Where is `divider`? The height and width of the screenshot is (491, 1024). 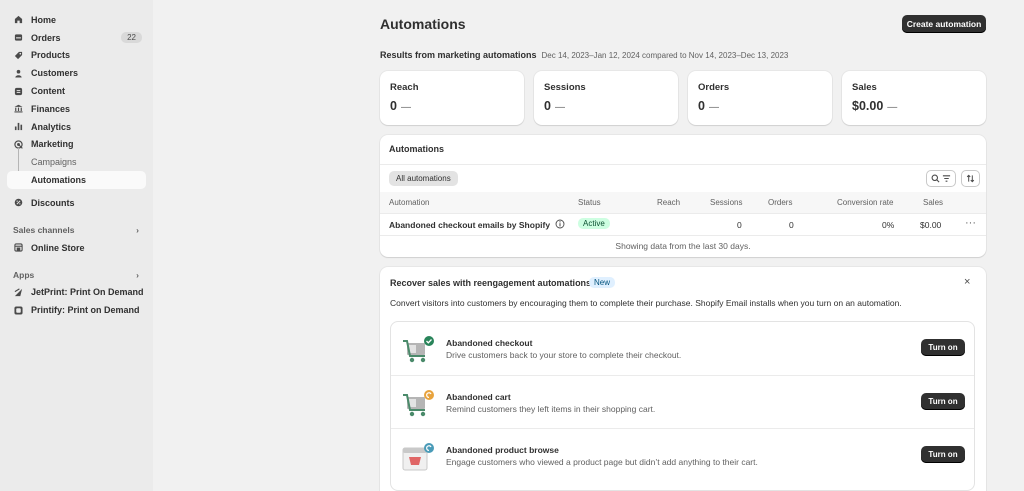 divider is located at coordinates (683, 235).